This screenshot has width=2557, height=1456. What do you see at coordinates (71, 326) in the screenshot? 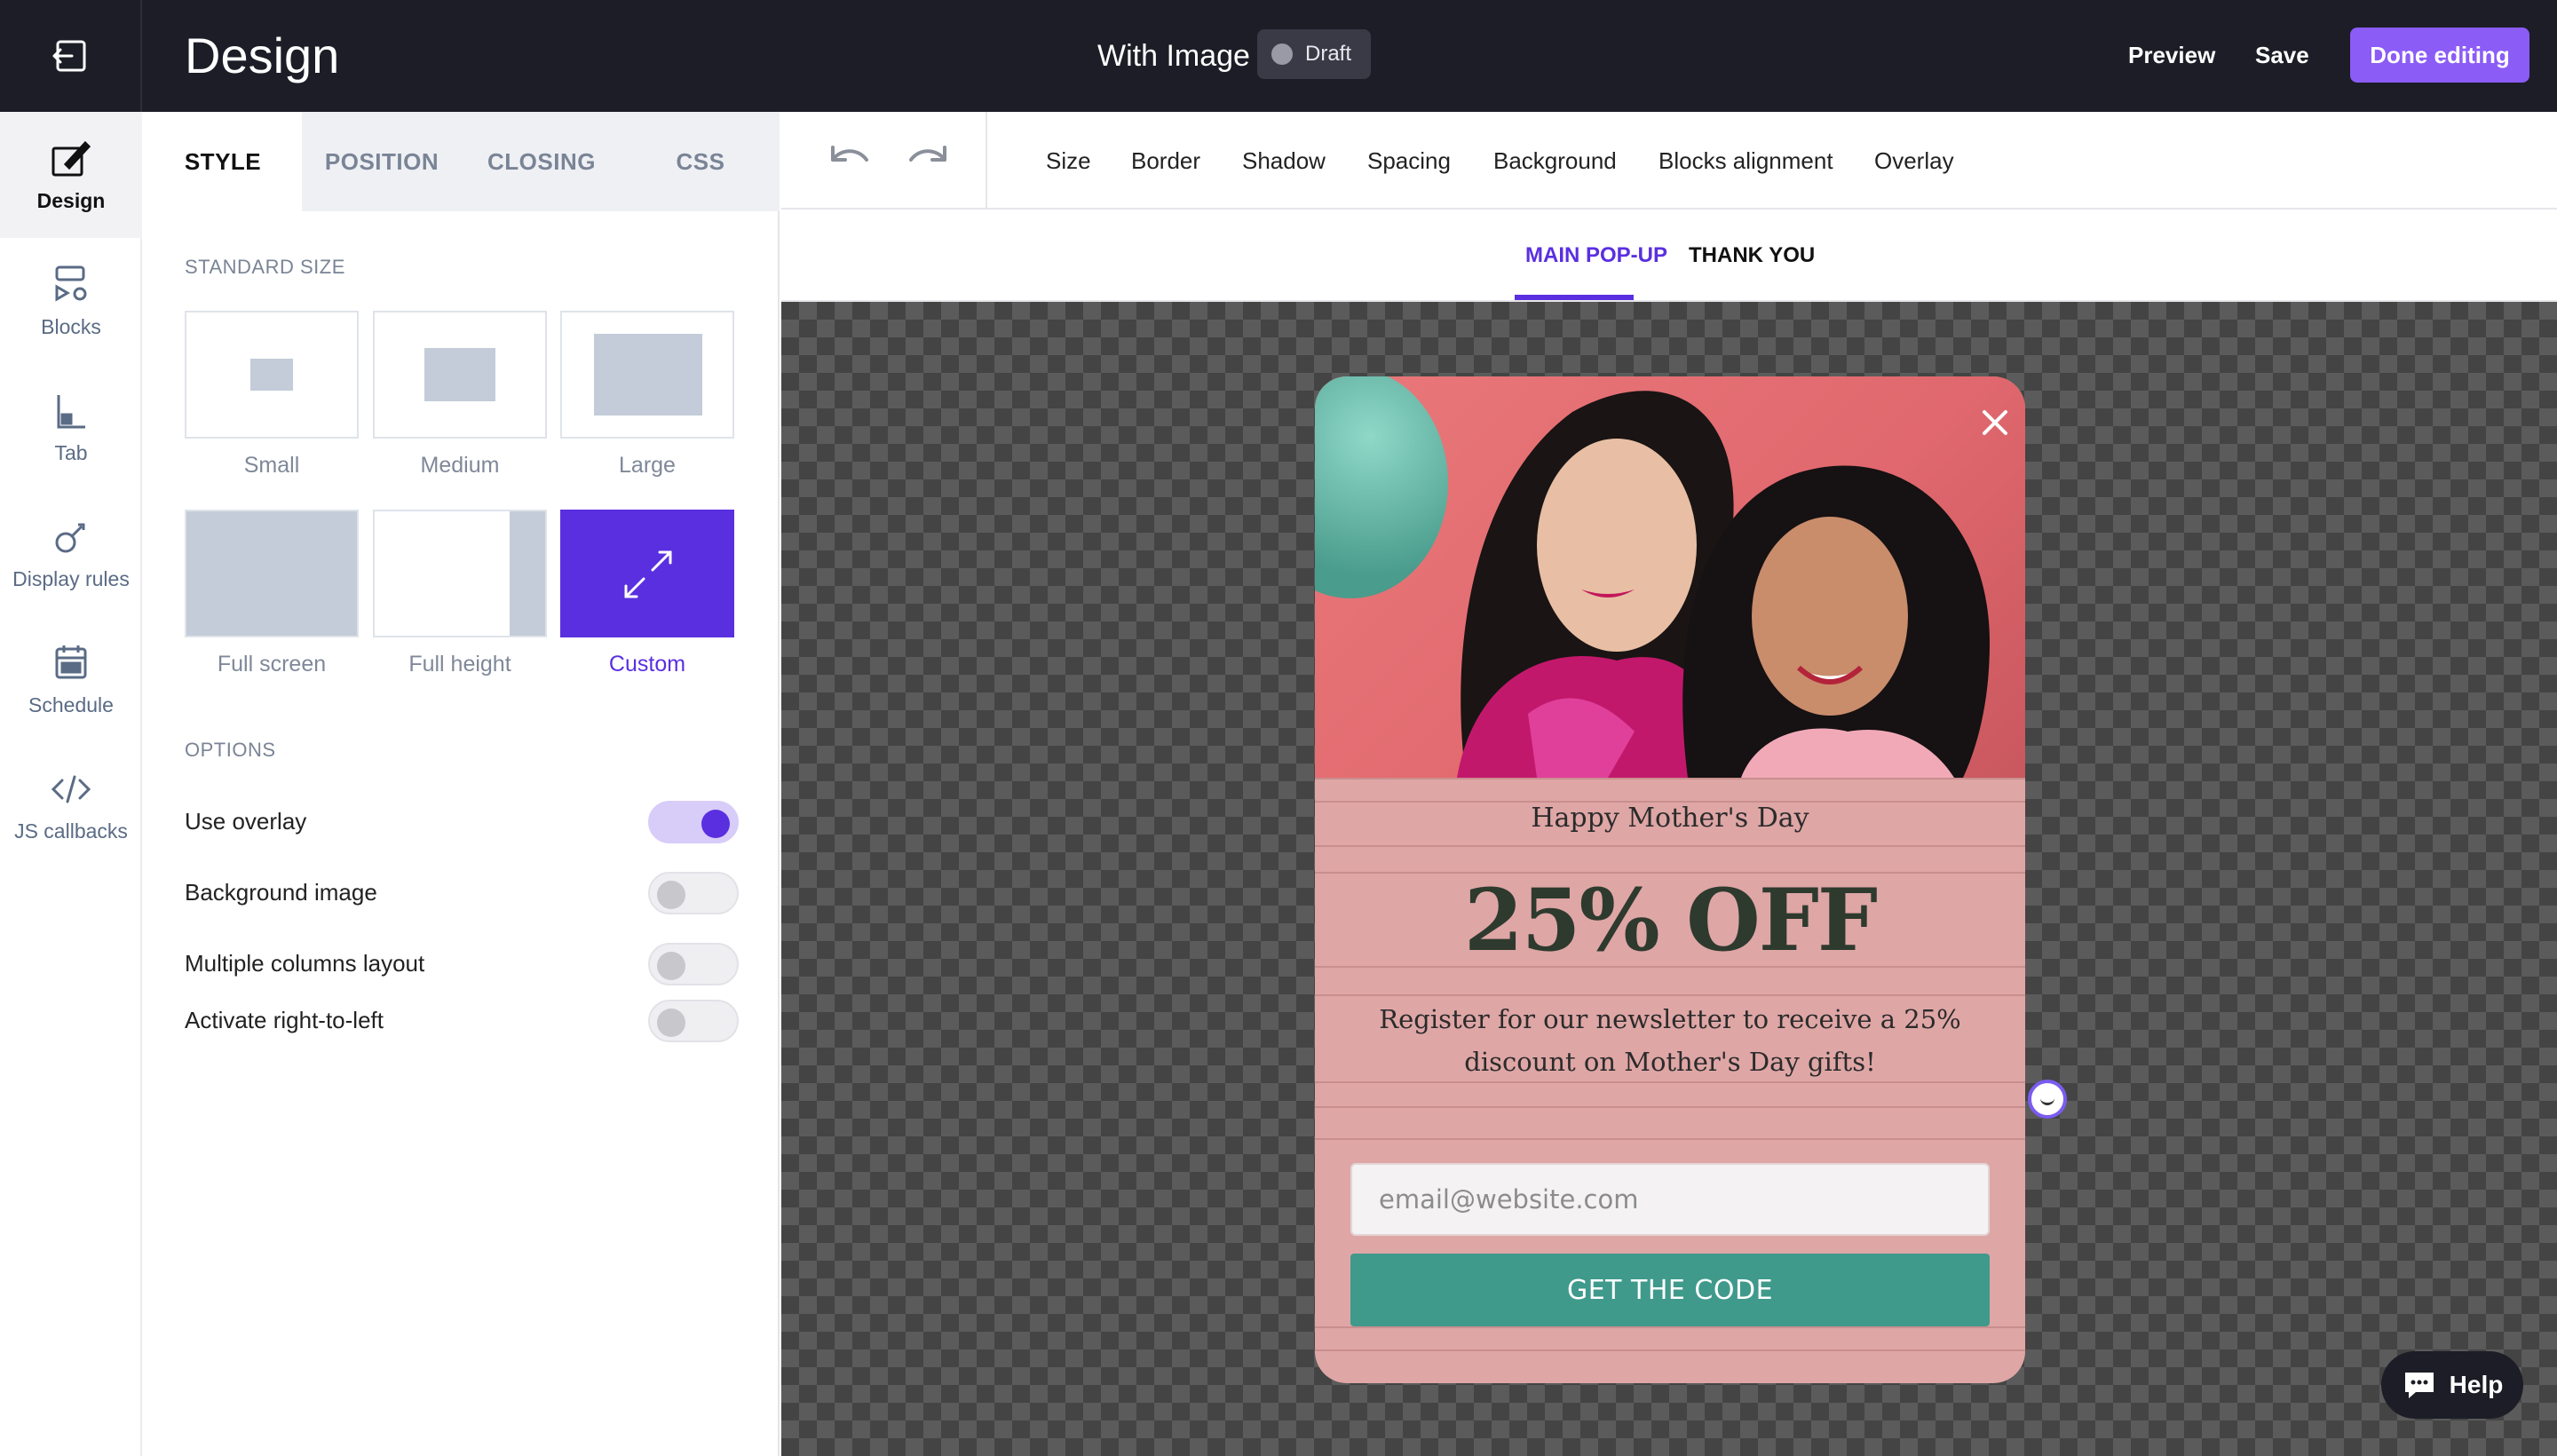
I see `nav-label-blocks: Blocks` at bounding box center [71, 326].